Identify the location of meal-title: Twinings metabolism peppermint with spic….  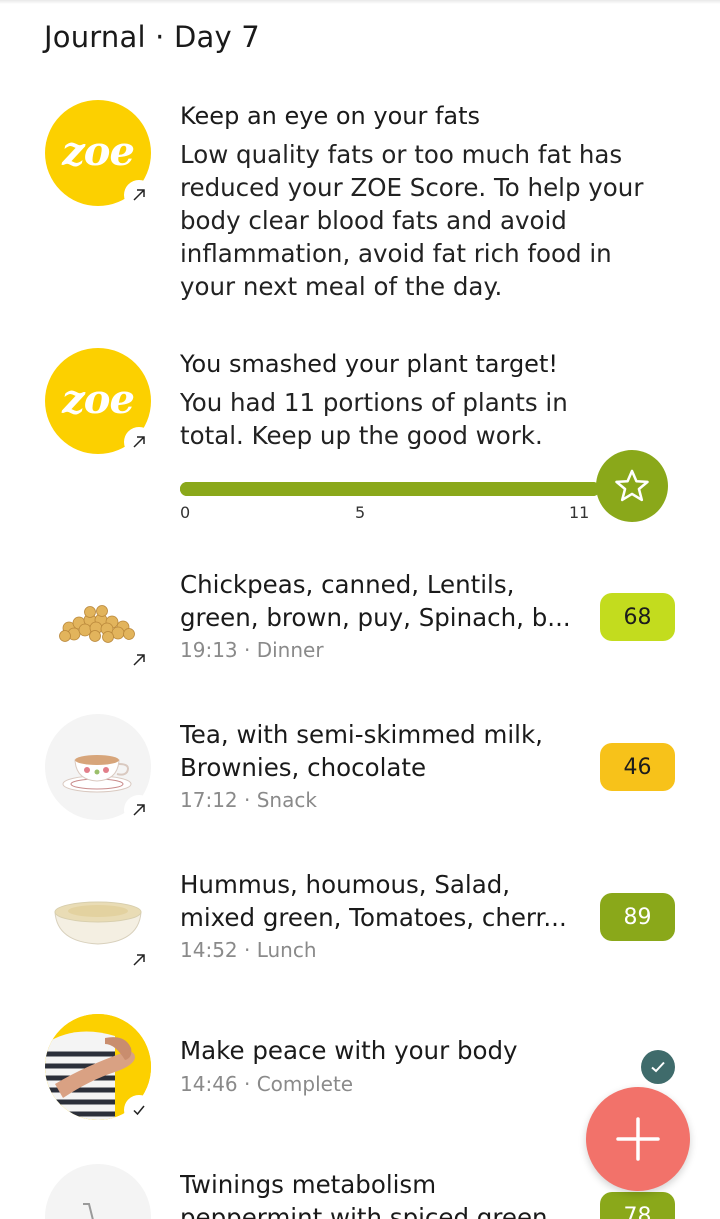
(380, 1193).